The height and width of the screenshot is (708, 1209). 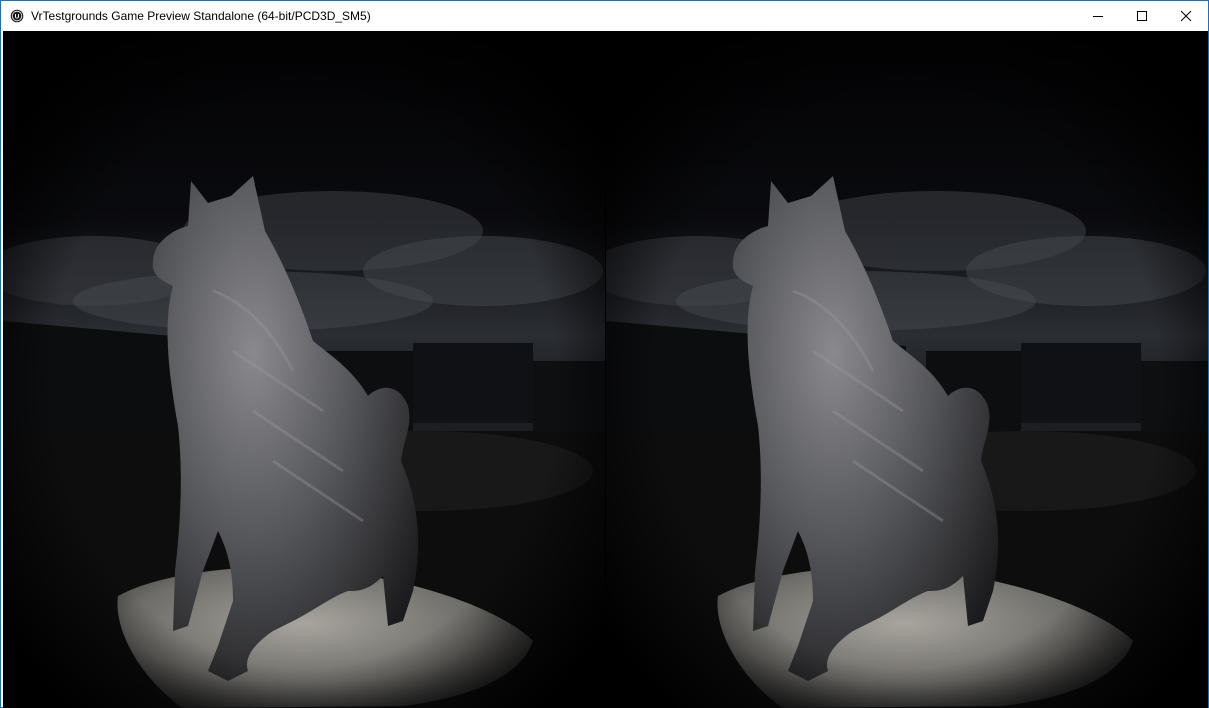 I want to click on maximize-icon, so click(x=1142, y=16).